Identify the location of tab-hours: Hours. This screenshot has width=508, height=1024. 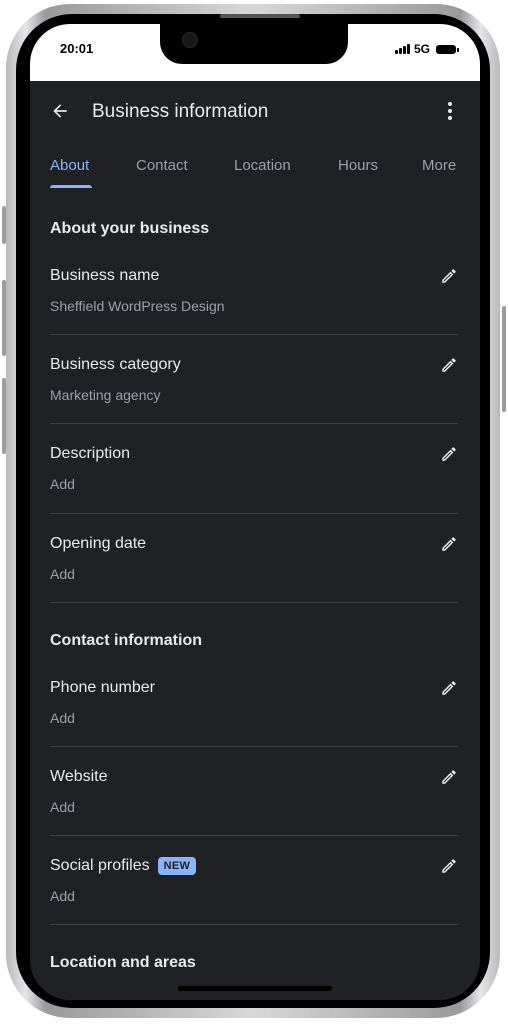
(358, 165).